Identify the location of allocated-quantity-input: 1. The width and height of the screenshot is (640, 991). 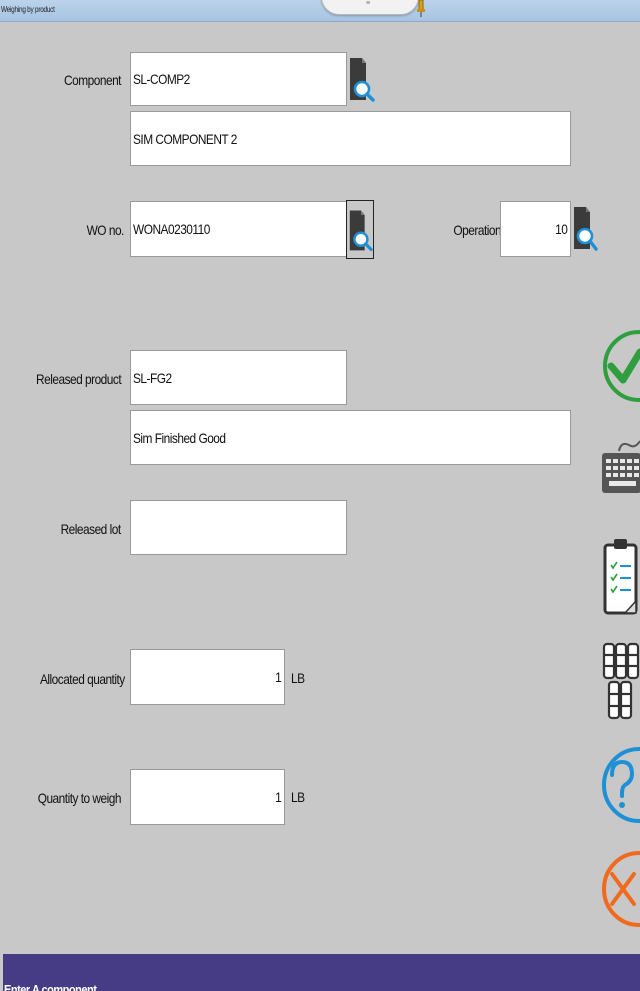
(207, 677).